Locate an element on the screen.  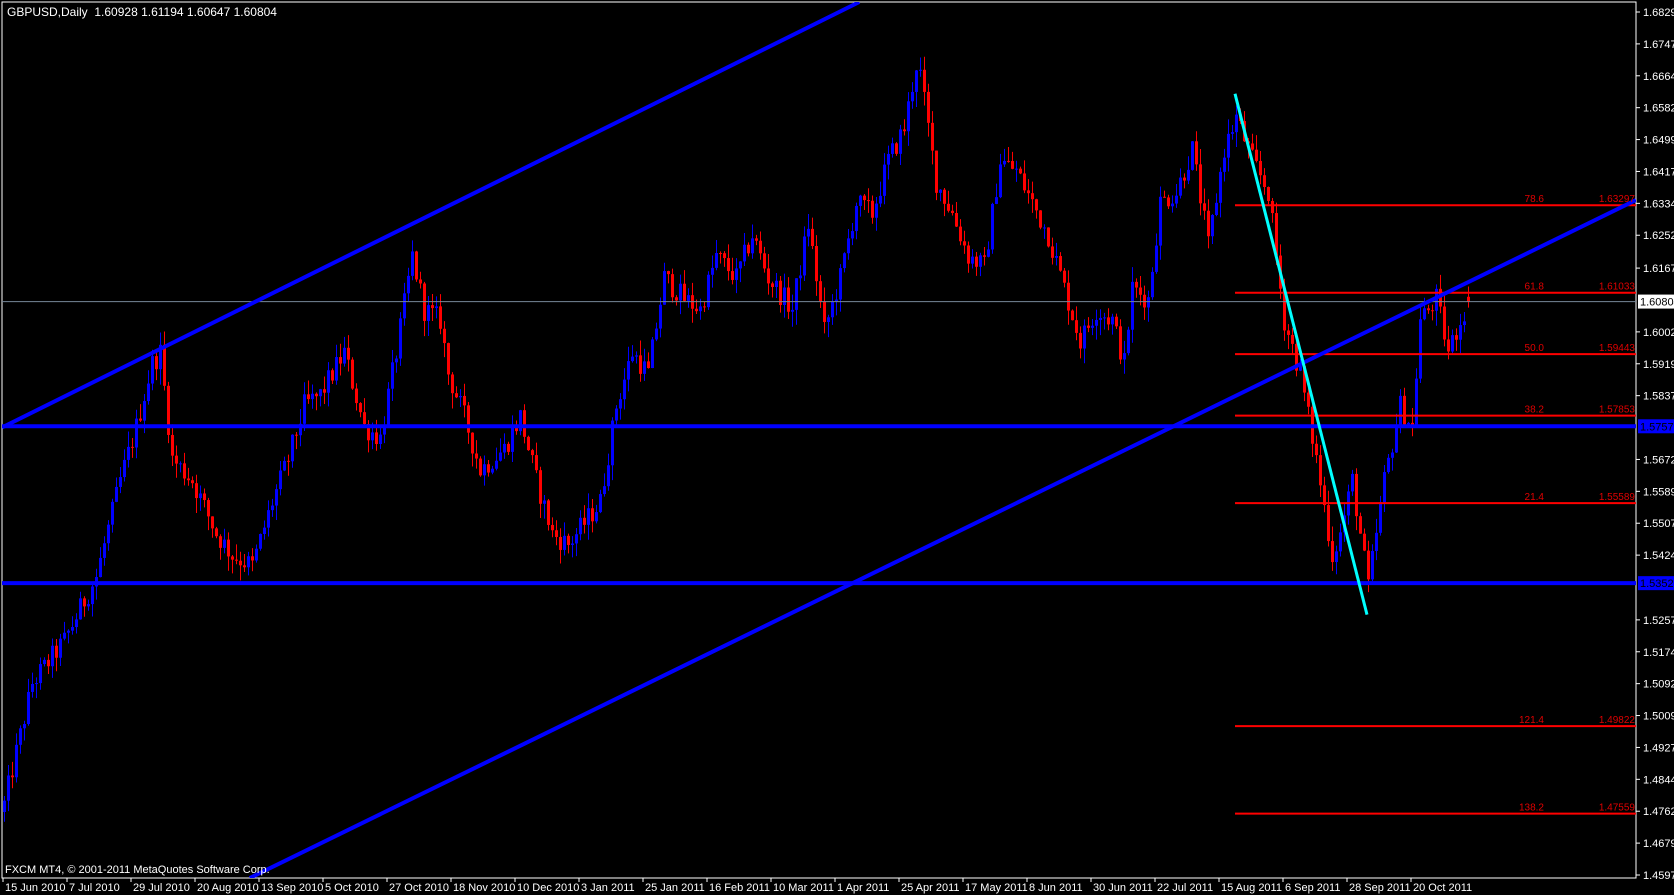
y-tick-label: 1.66645 is located at coordinates (1658, 77).